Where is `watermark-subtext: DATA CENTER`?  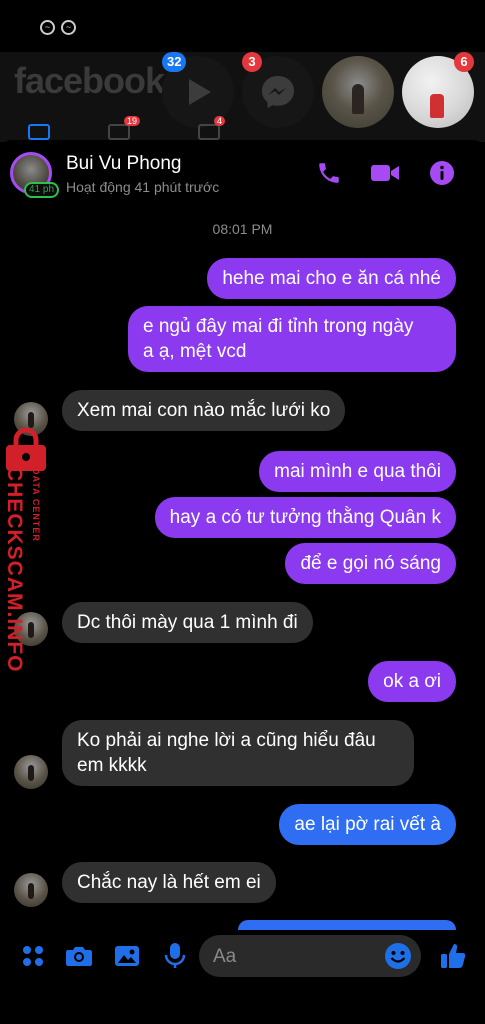 watermark-subtext: DATA CENTER is located at coordinates (36, 505).